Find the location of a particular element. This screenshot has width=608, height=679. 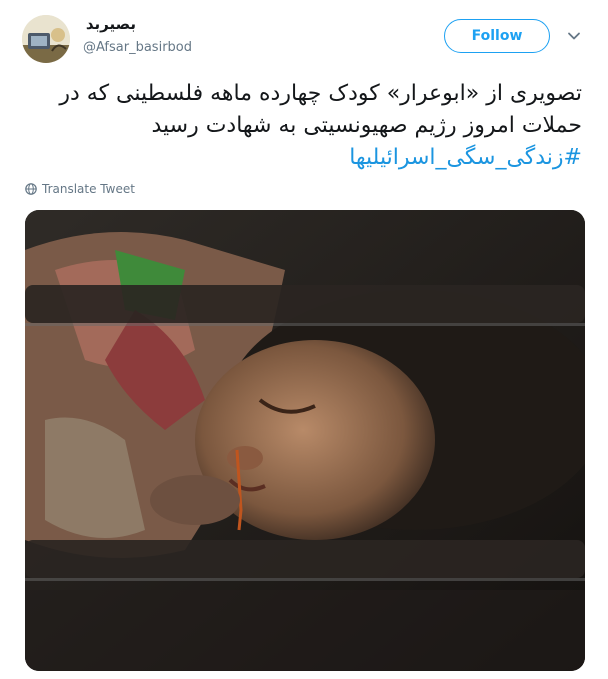

avatar-image is located at coordinates (46, 39).